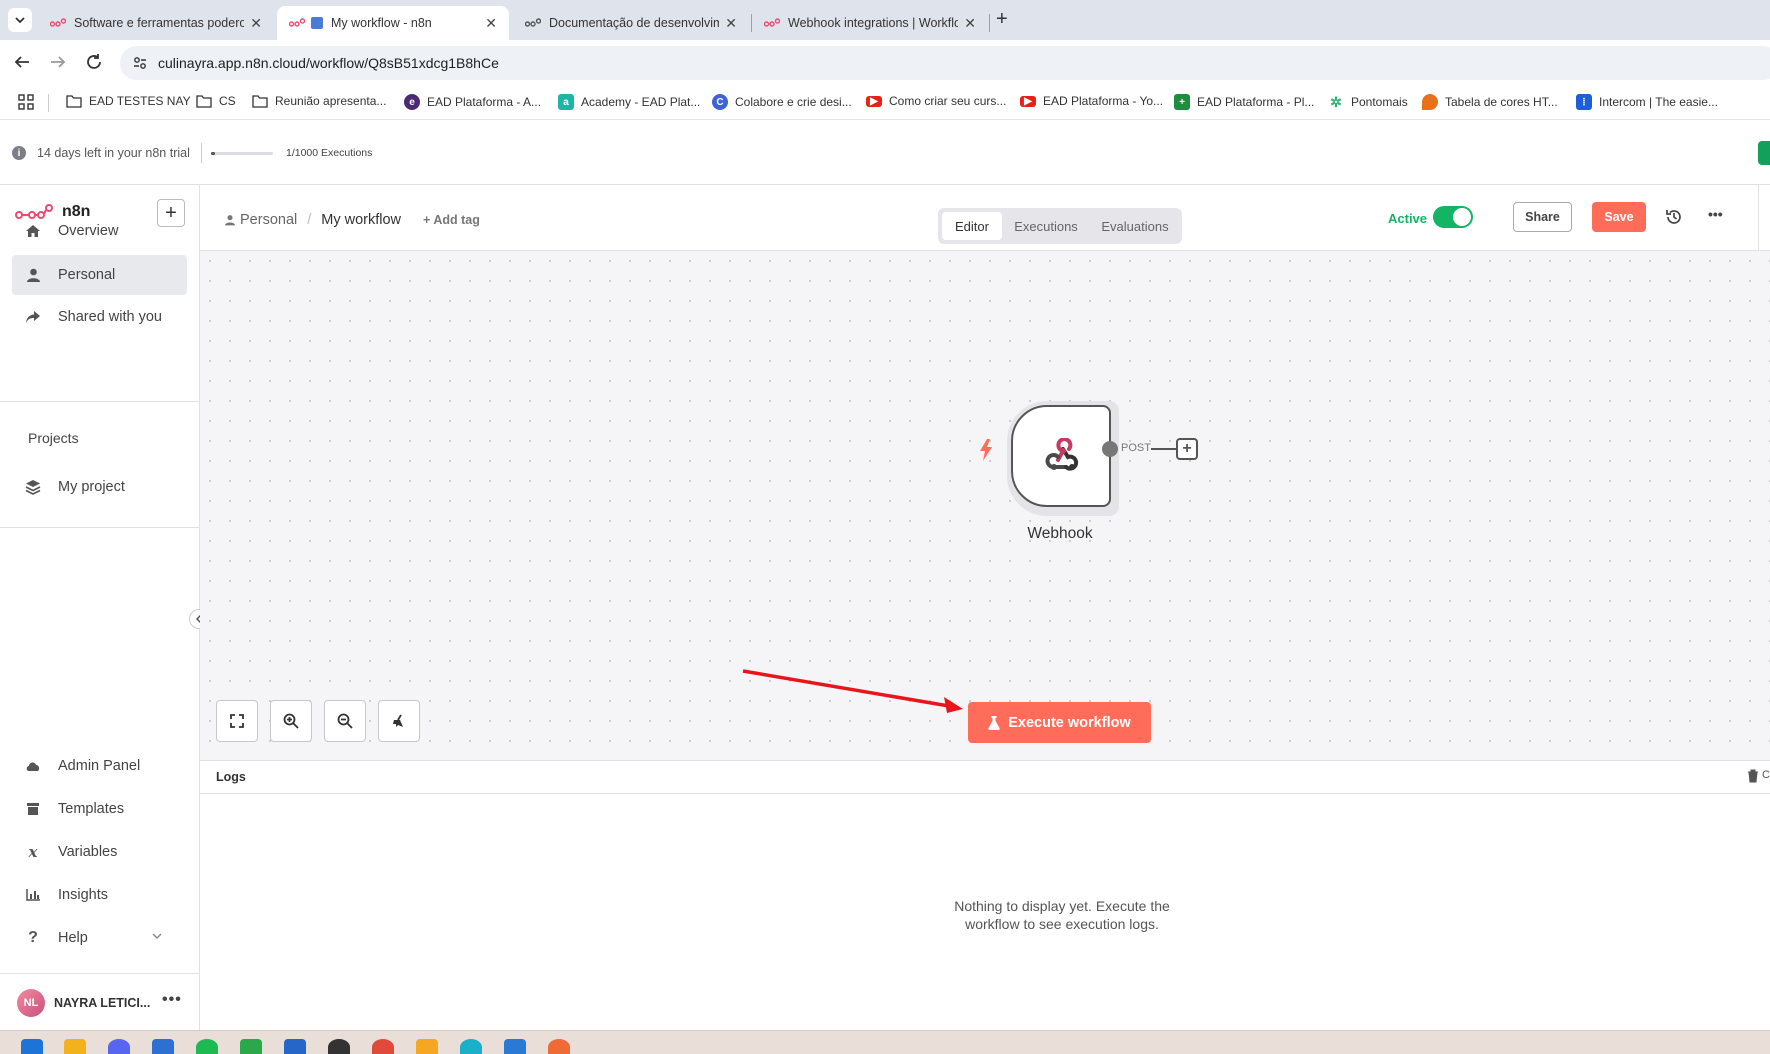 This screenshot has width=1770, height=1054. What do you see at coordinates (720, 102) in the screenshot?
I see `canva-icon: C` at bounding box center [720, 102].